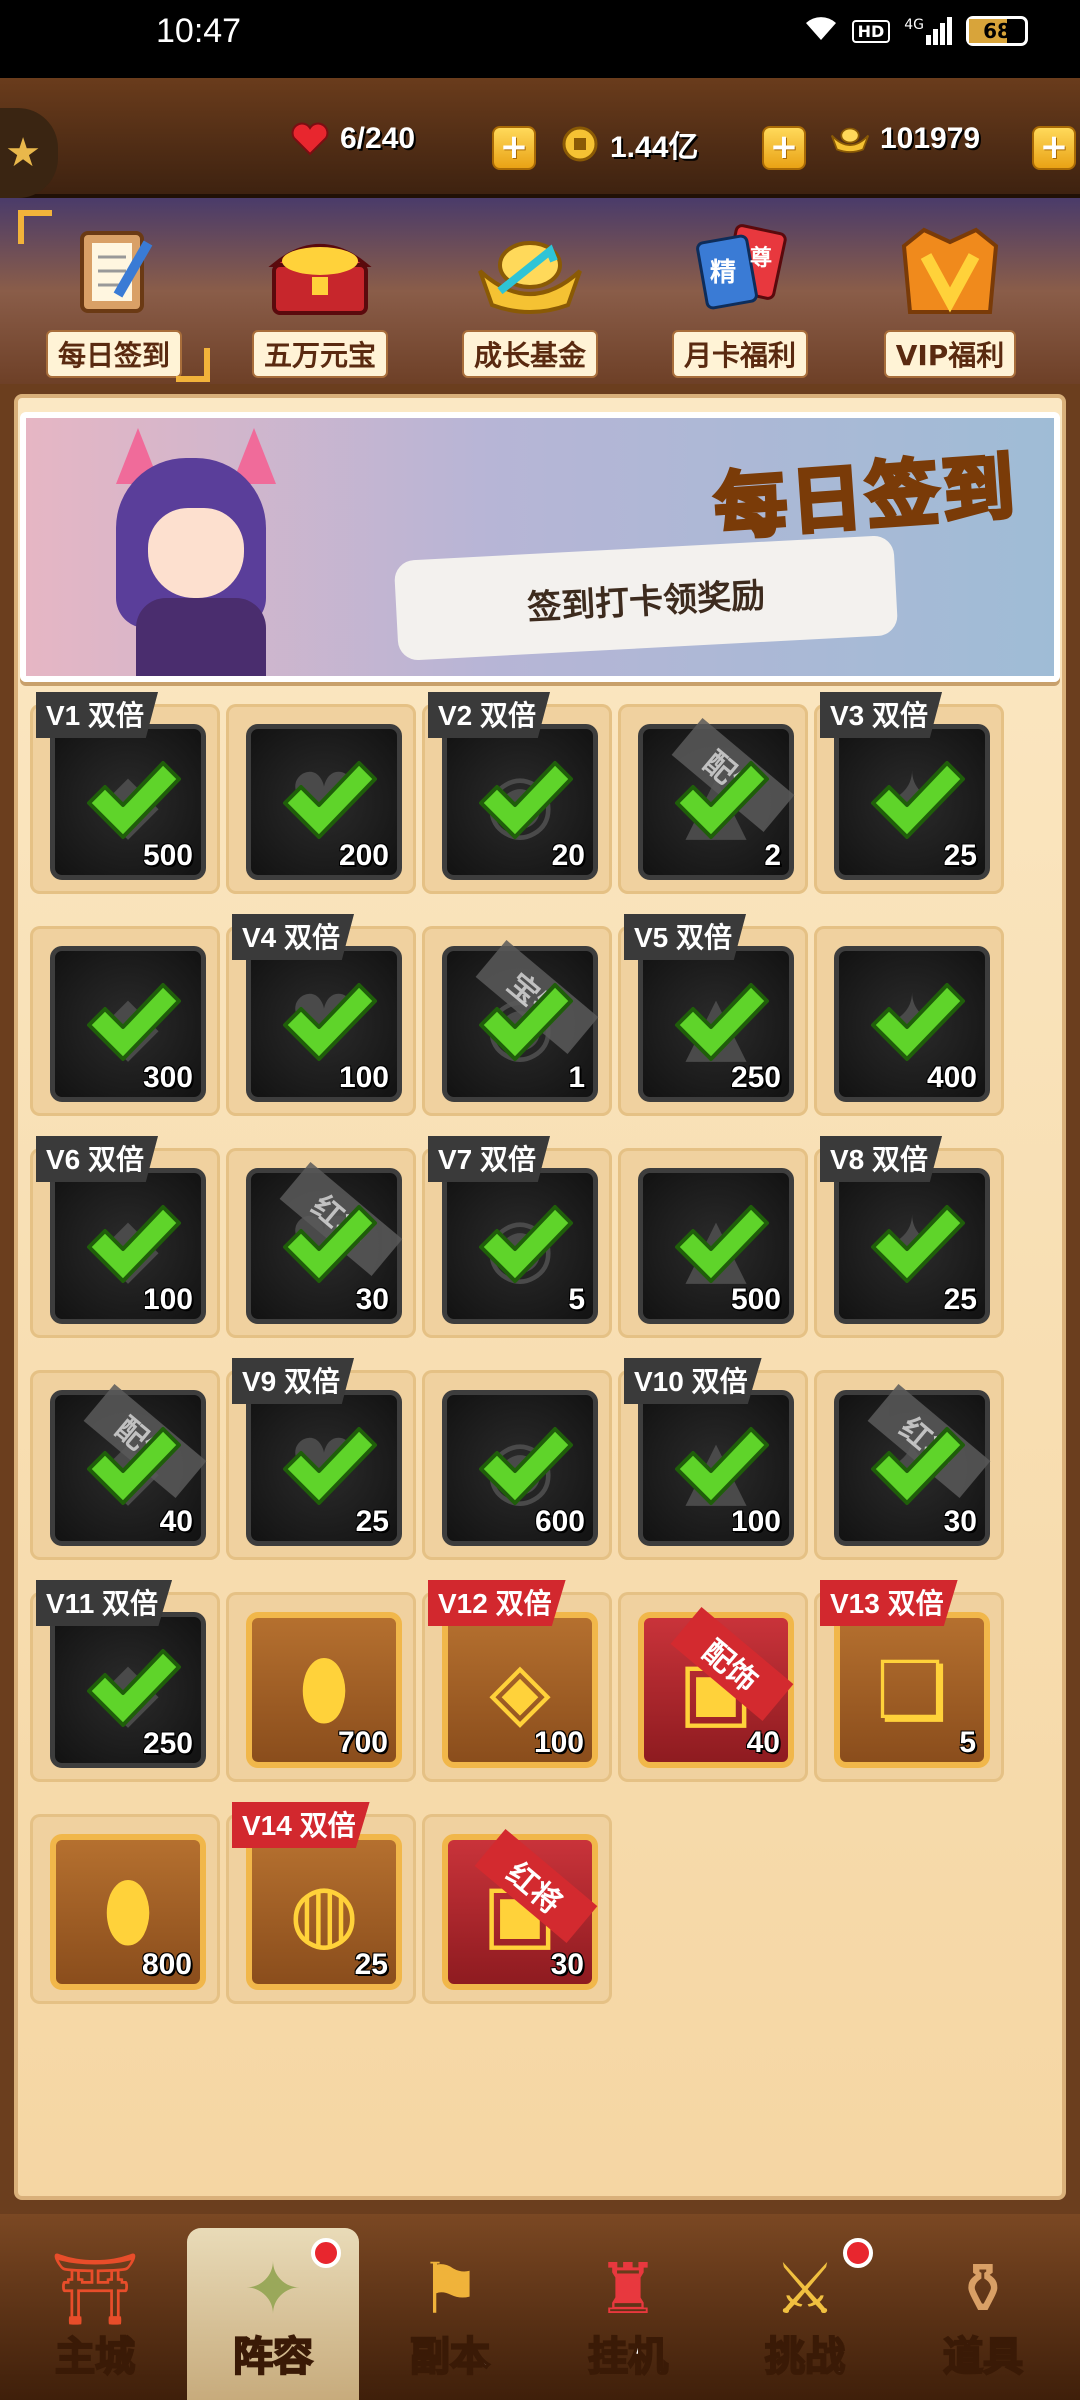  Describe the element at coordinates (716, 1246) in the screenshot. I see `reward-item: ▲500` at that location.